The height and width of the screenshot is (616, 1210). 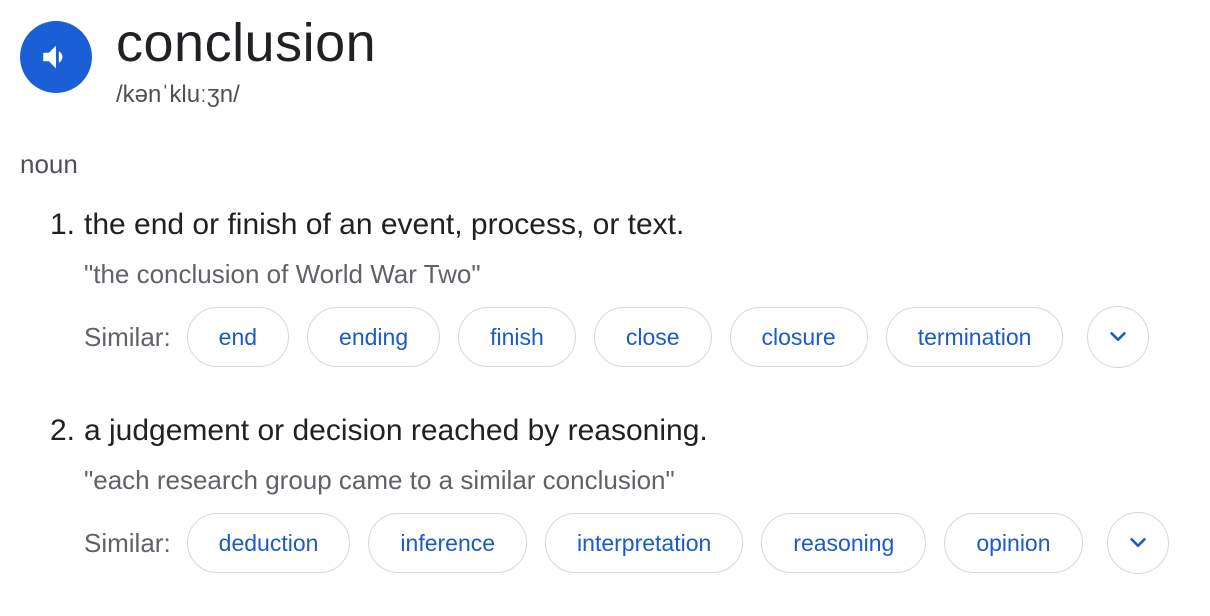 I want to click on similar-chip-interpretation: interpretation, so click(x=644, y=543).